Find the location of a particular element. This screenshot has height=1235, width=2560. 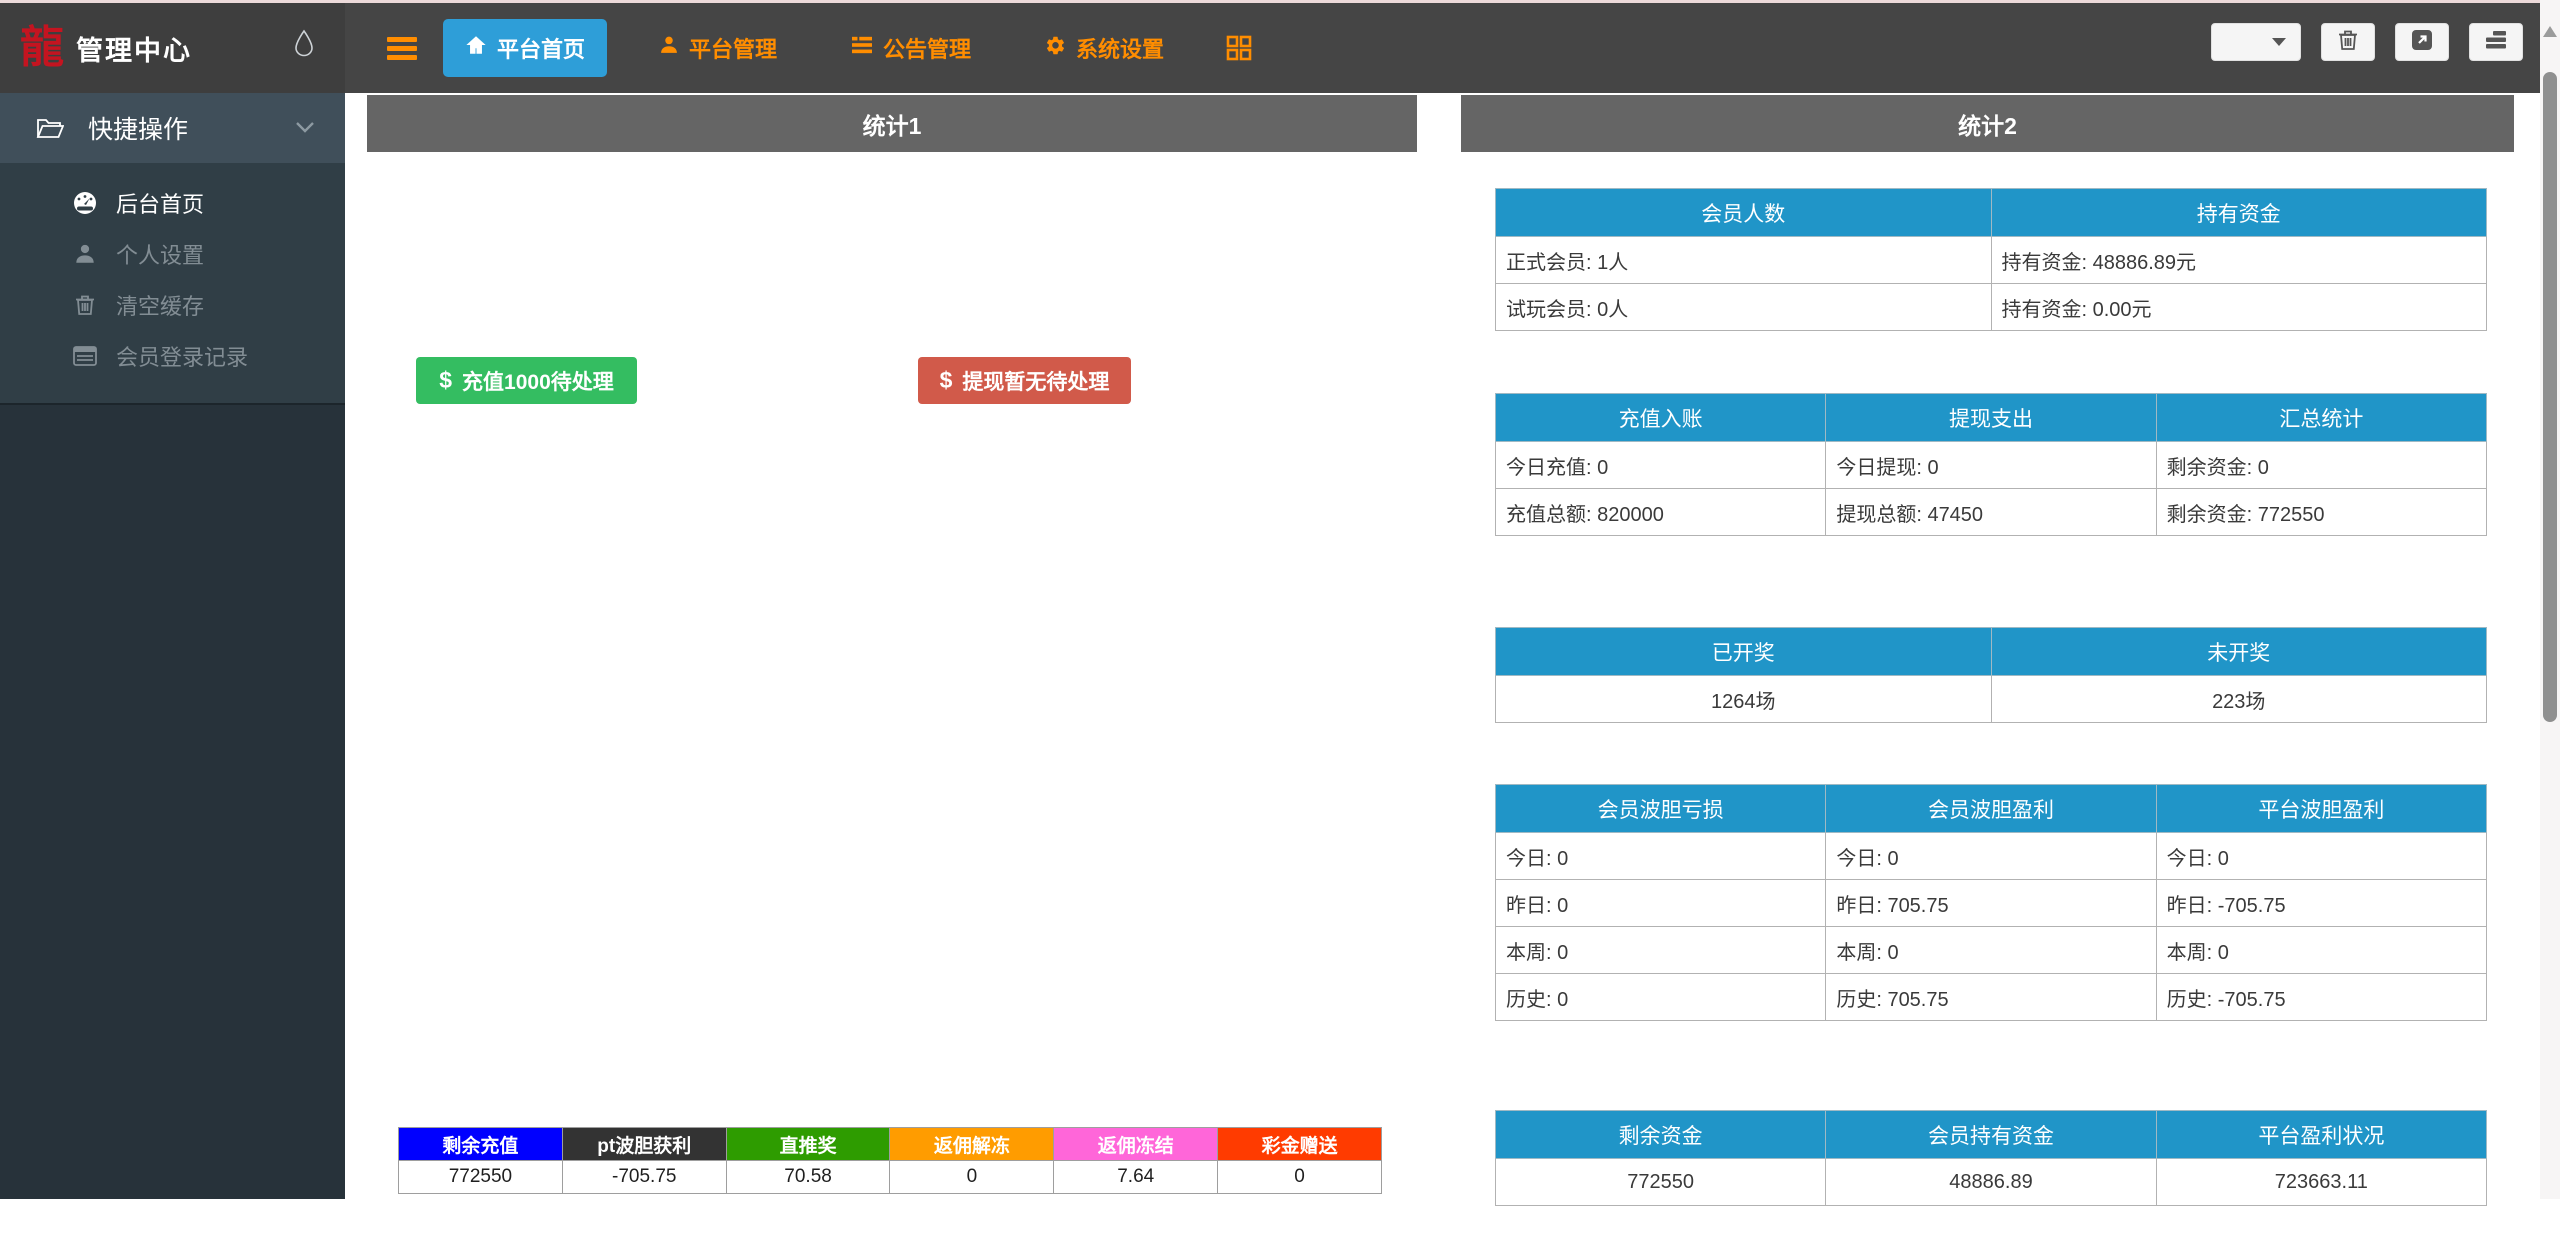

column-header: 会员人数 is located at coordinates (1743, 212).